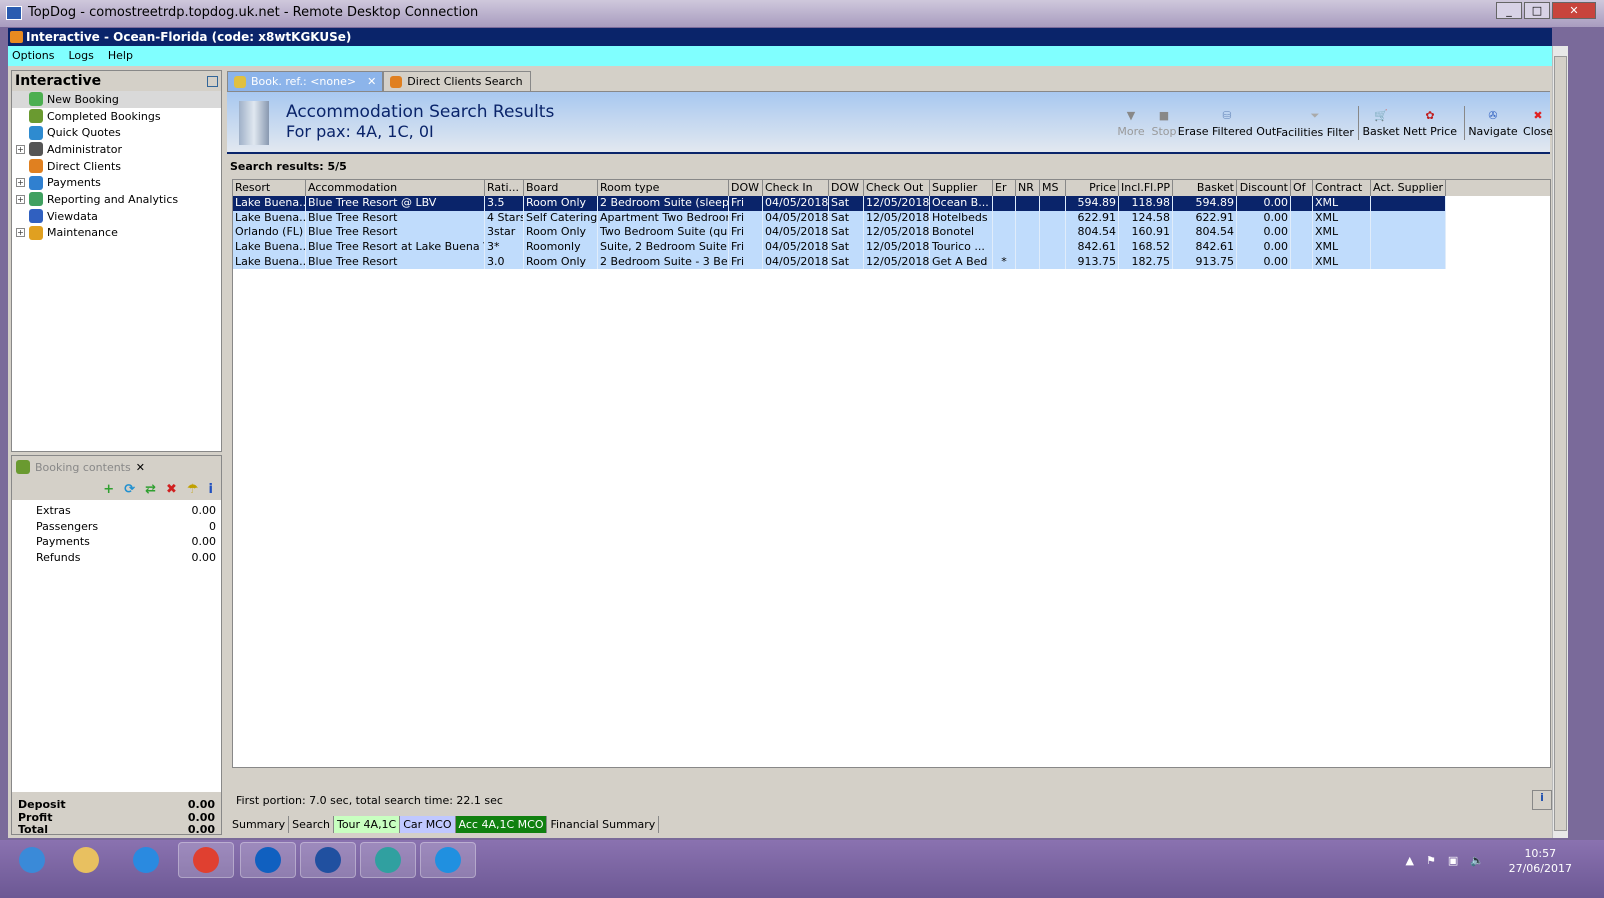 The image size is (1604, 898). What do you see at coordinates (116, 199) in the screenshot?
I see `nav-item-reporting-and-analytics: + Reporting and Analytics` at bounding box center [116, 199].